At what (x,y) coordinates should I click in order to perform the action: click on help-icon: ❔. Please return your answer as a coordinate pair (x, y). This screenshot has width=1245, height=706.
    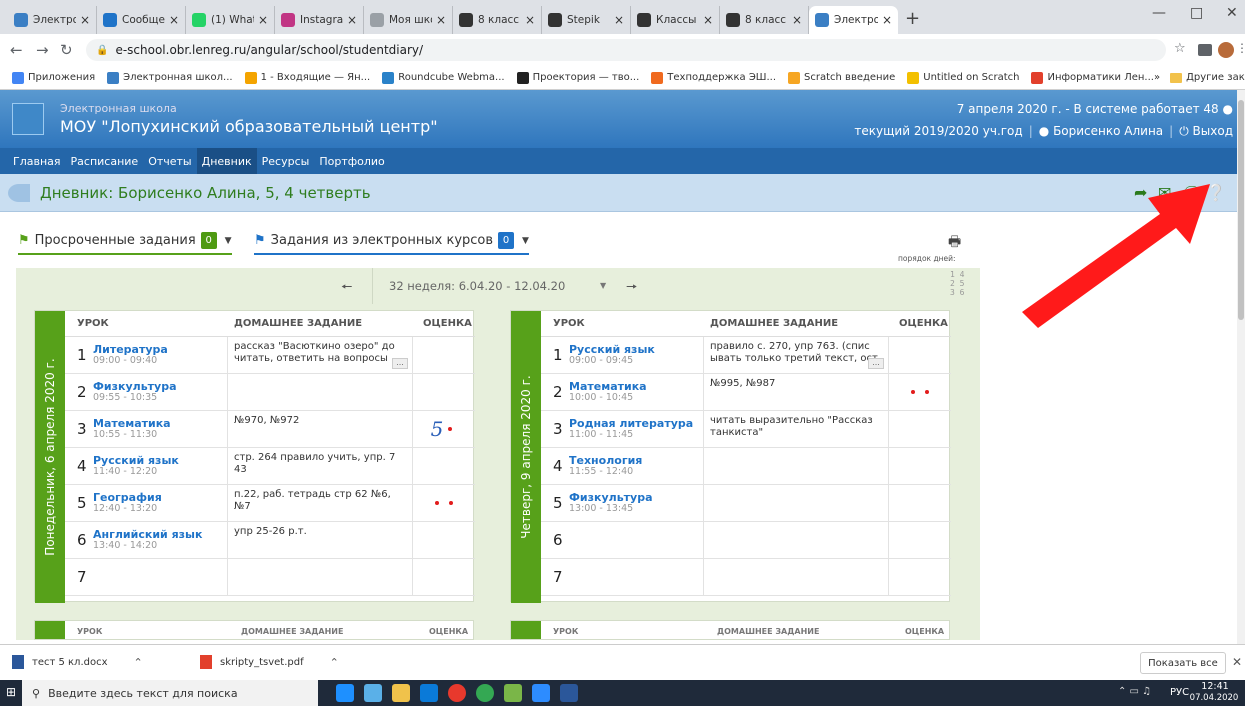
    Looking at the image, I should click on (1216, 192).